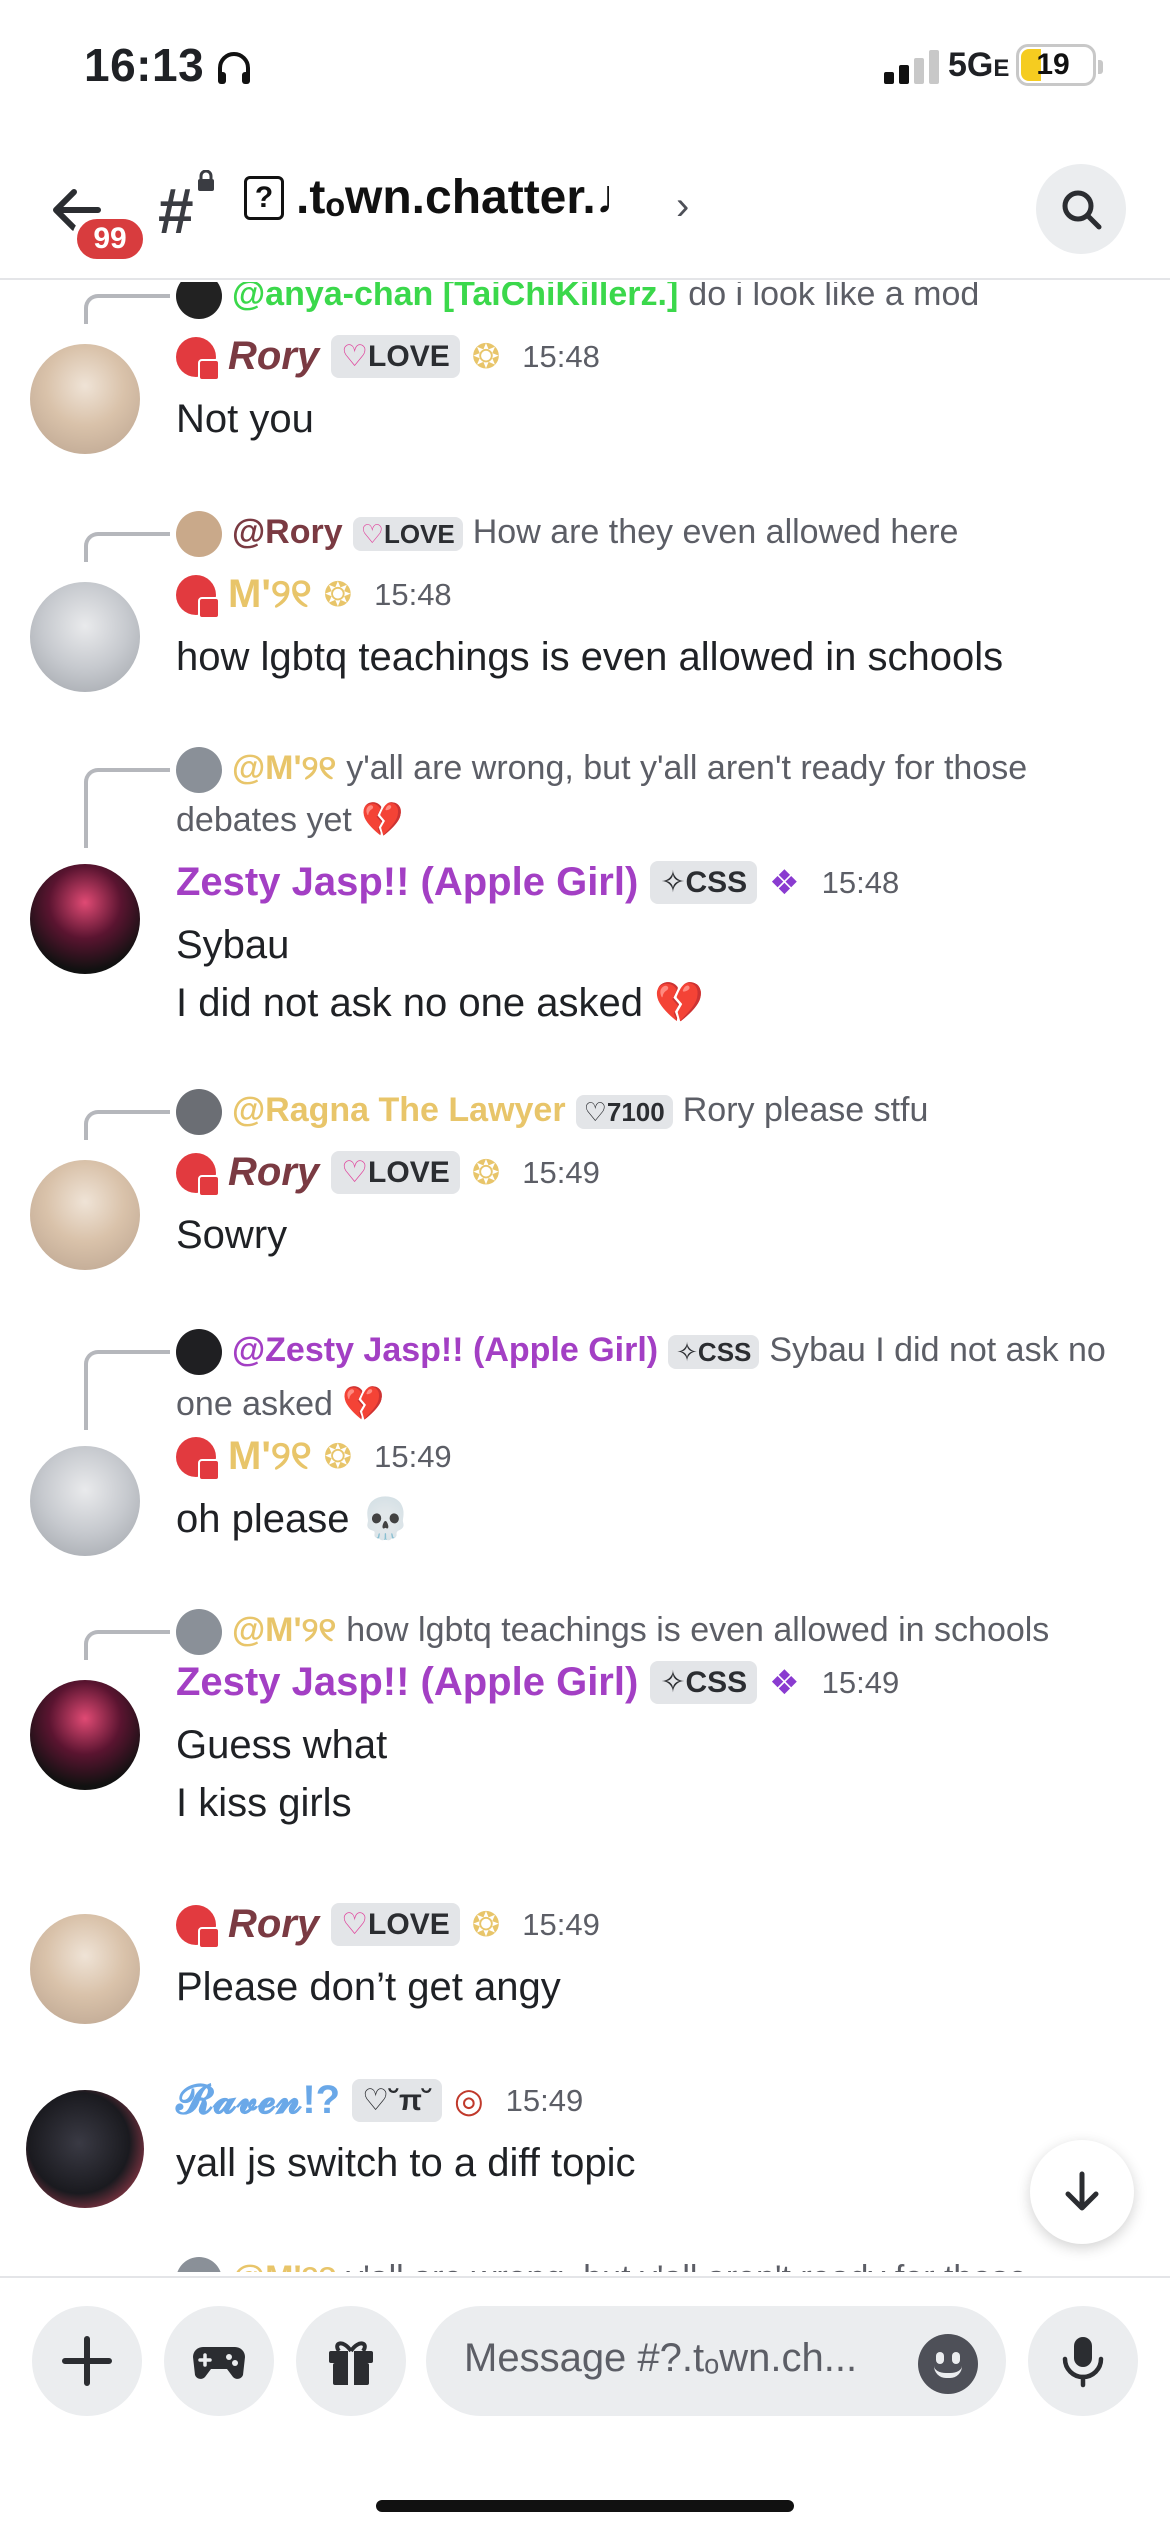 This screenshot has height=2532, width=1170. I want to click on voice-message-button, so click(1083, 2361).